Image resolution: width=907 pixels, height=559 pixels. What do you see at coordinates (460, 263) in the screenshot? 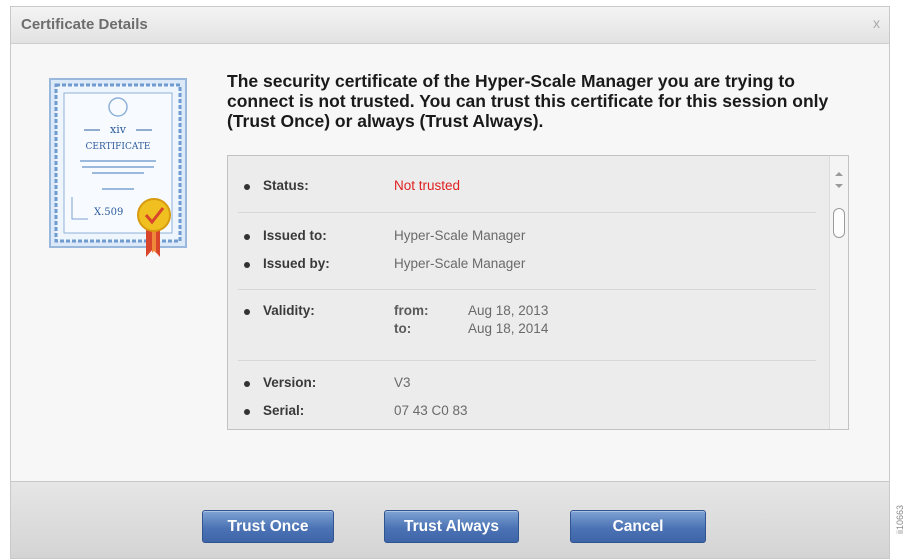
I see `issued-by-value: Hyper-Scale Manager` at bounding box center [460, 263].